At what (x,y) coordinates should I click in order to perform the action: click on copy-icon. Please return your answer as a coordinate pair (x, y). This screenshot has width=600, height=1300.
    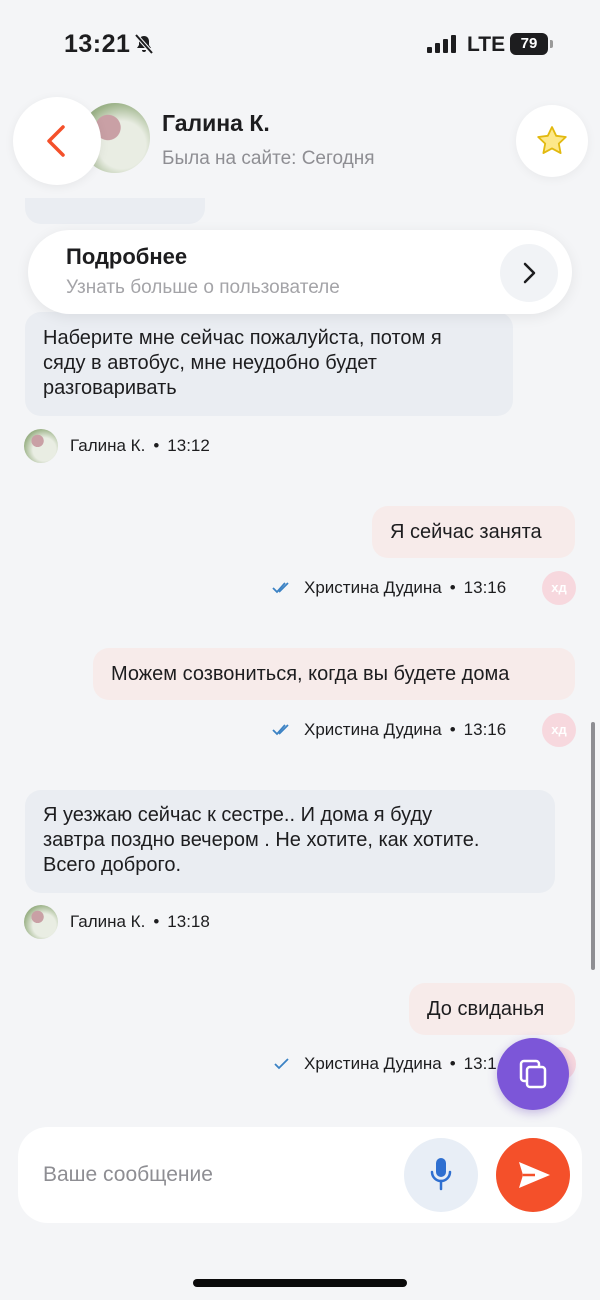
    Looking at the image, I should click on (533, 1074).